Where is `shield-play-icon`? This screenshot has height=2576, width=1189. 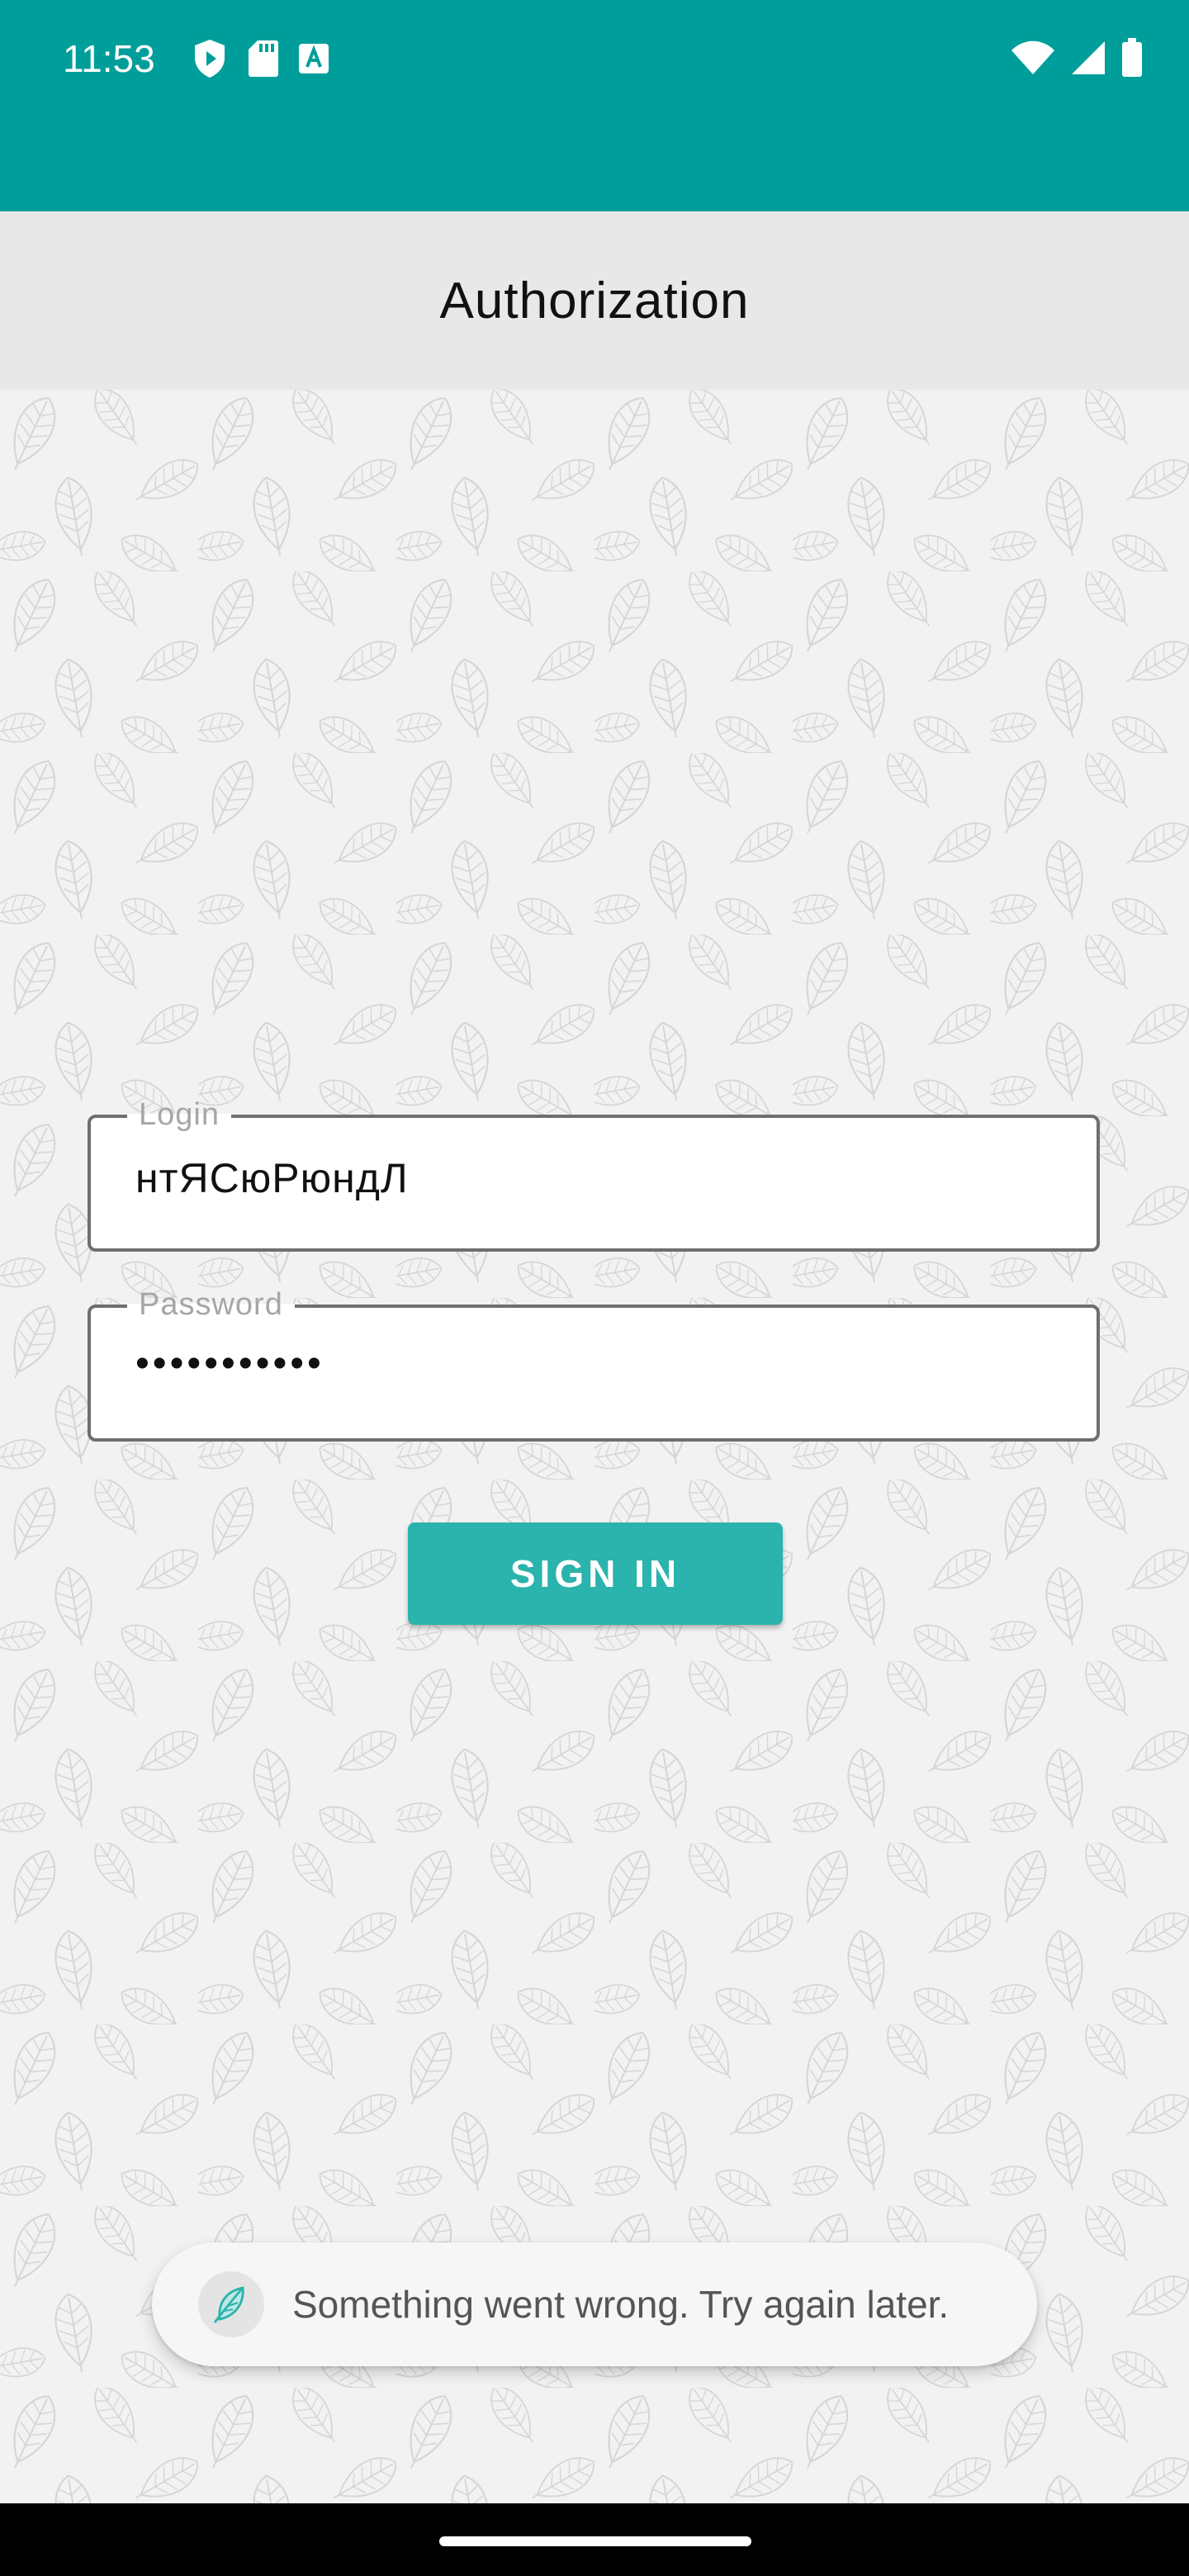 shield-play-icon is located at coordinates (210, 58).